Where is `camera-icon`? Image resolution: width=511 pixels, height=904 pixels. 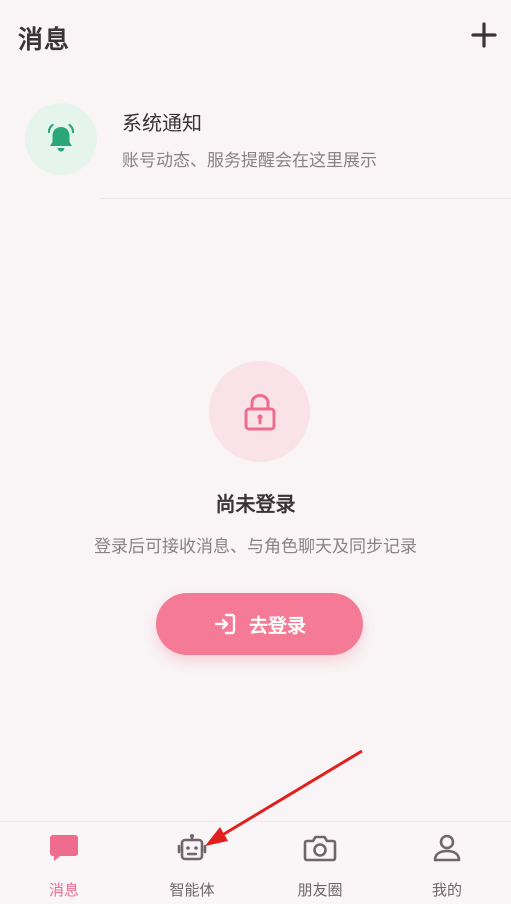 camera-icon is located at coordinates (320, 848).